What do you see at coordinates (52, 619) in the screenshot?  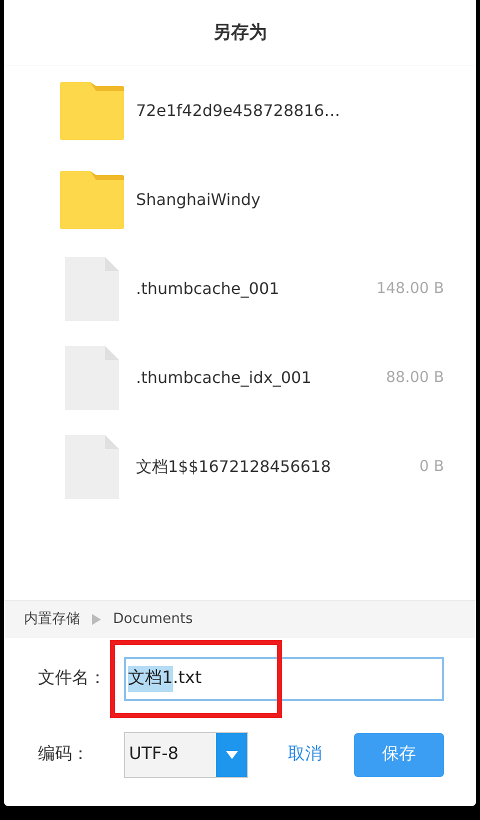 I see `breadcrumb-item: 内置存储` at bounding box center [52, 619].